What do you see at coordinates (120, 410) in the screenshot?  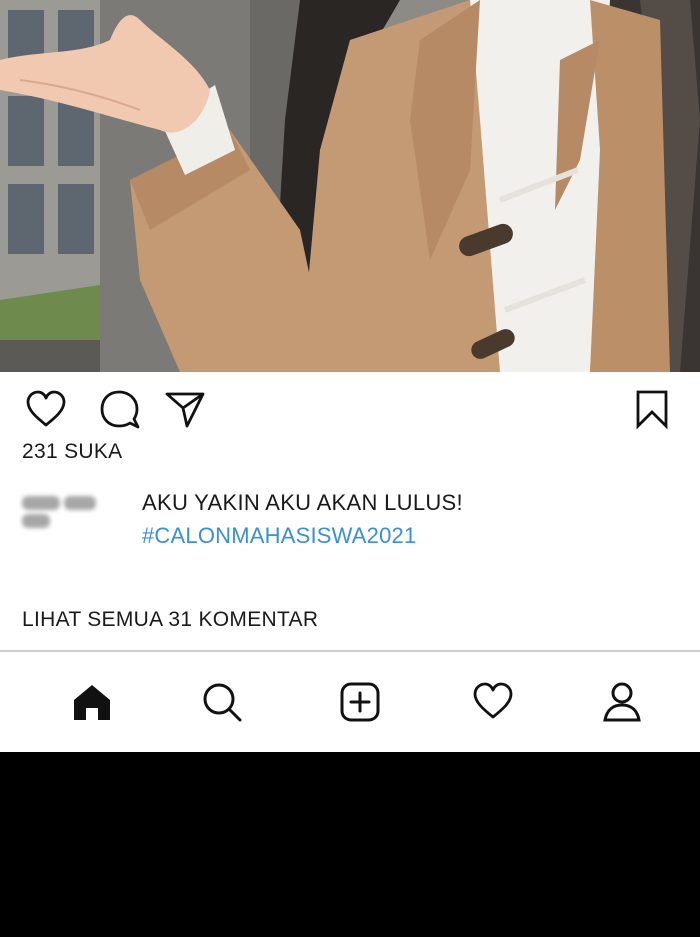 I see `comment-icon` at bounding box center [120, 410].